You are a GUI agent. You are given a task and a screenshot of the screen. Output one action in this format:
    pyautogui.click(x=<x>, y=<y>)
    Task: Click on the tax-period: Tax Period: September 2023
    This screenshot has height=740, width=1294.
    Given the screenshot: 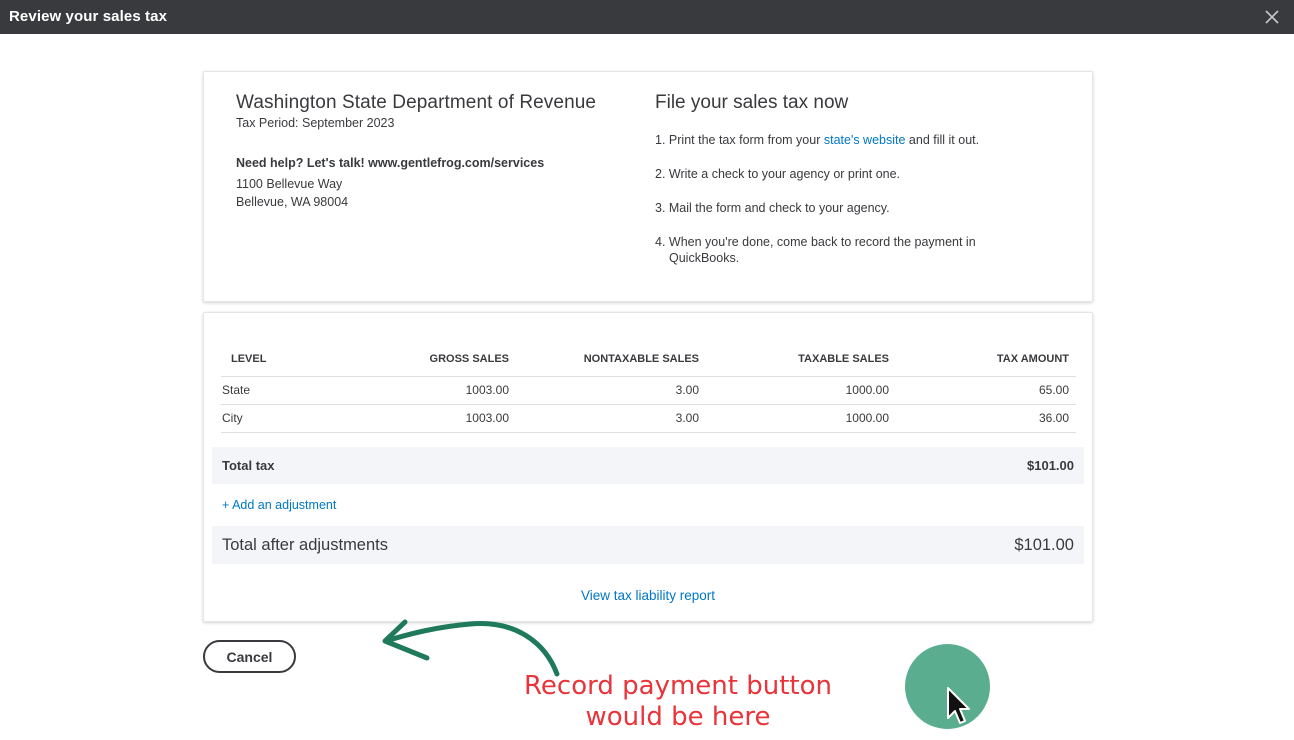 What is the action you would take?
    pyautogui.click(x=315, y=123)
    